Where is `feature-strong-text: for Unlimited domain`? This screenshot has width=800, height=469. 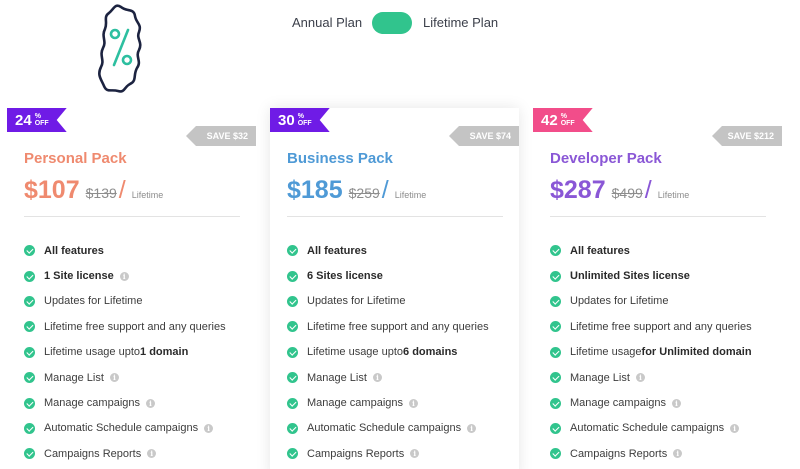
feature-strong-text: for Unlimited domain is located at coordinates (696, 352).